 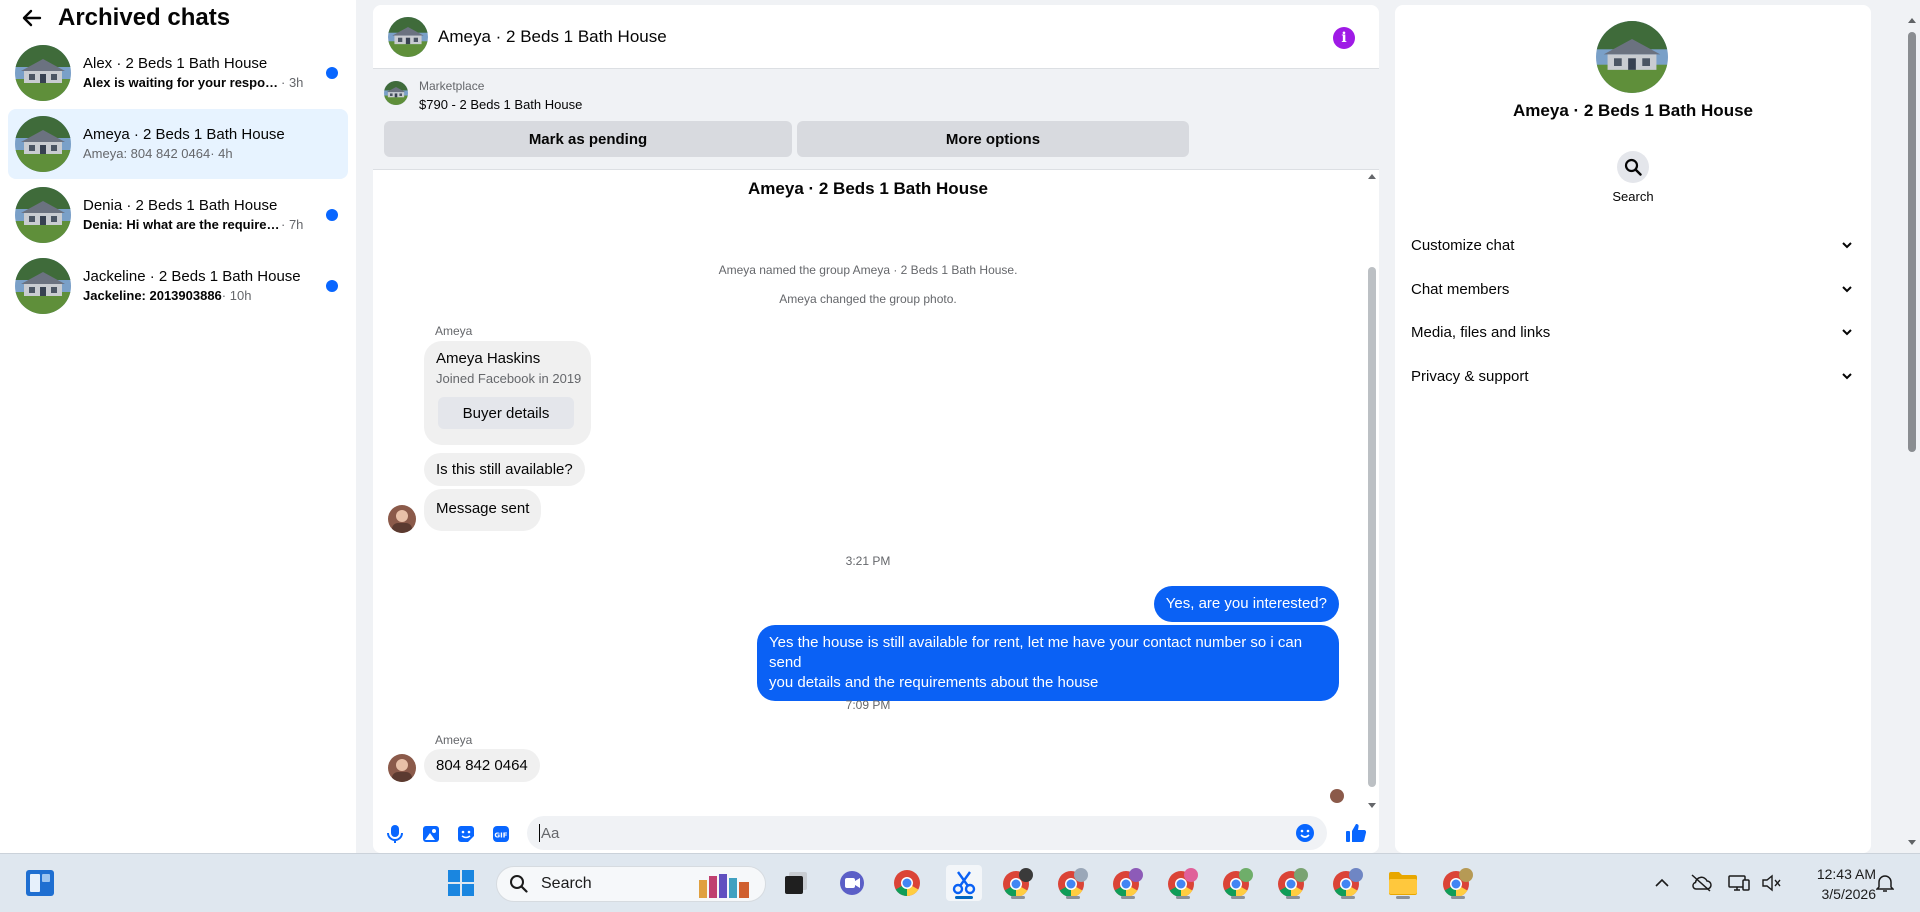 What do you see at coordinates (1912, 426) in the screenshot?
I see `page-scrollbar` at bounding box center [1912, 426].